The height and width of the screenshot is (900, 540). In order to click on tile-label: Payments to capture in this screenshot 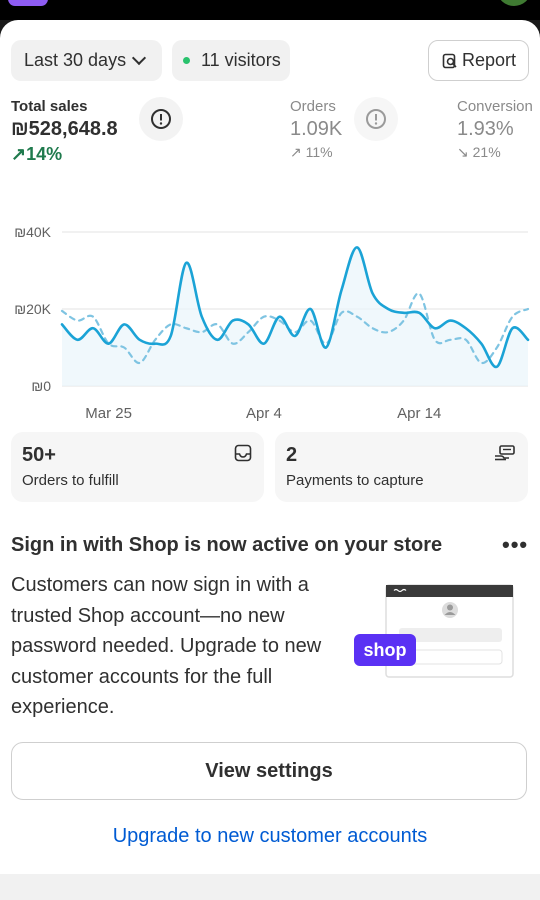, I will do `click(355, 480)`.